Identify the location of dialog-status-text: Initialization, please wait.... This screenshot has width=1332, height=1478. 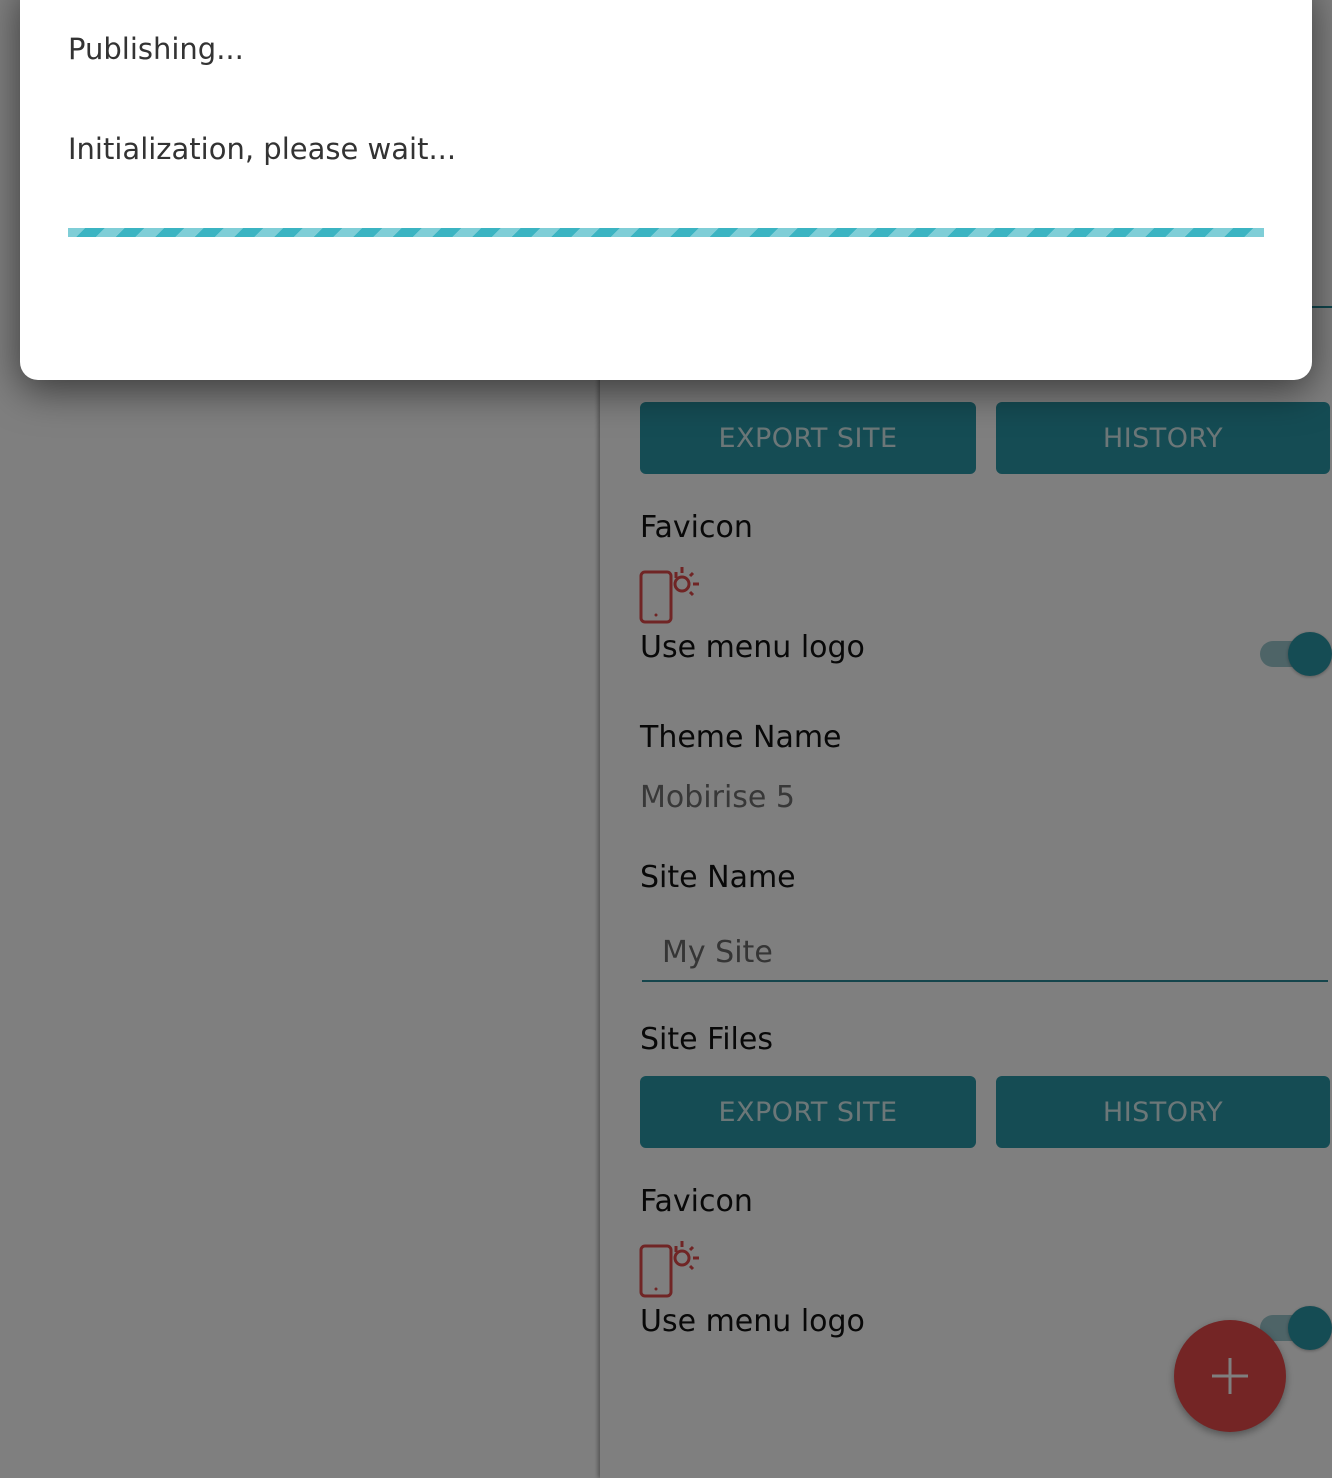
(262, 149).